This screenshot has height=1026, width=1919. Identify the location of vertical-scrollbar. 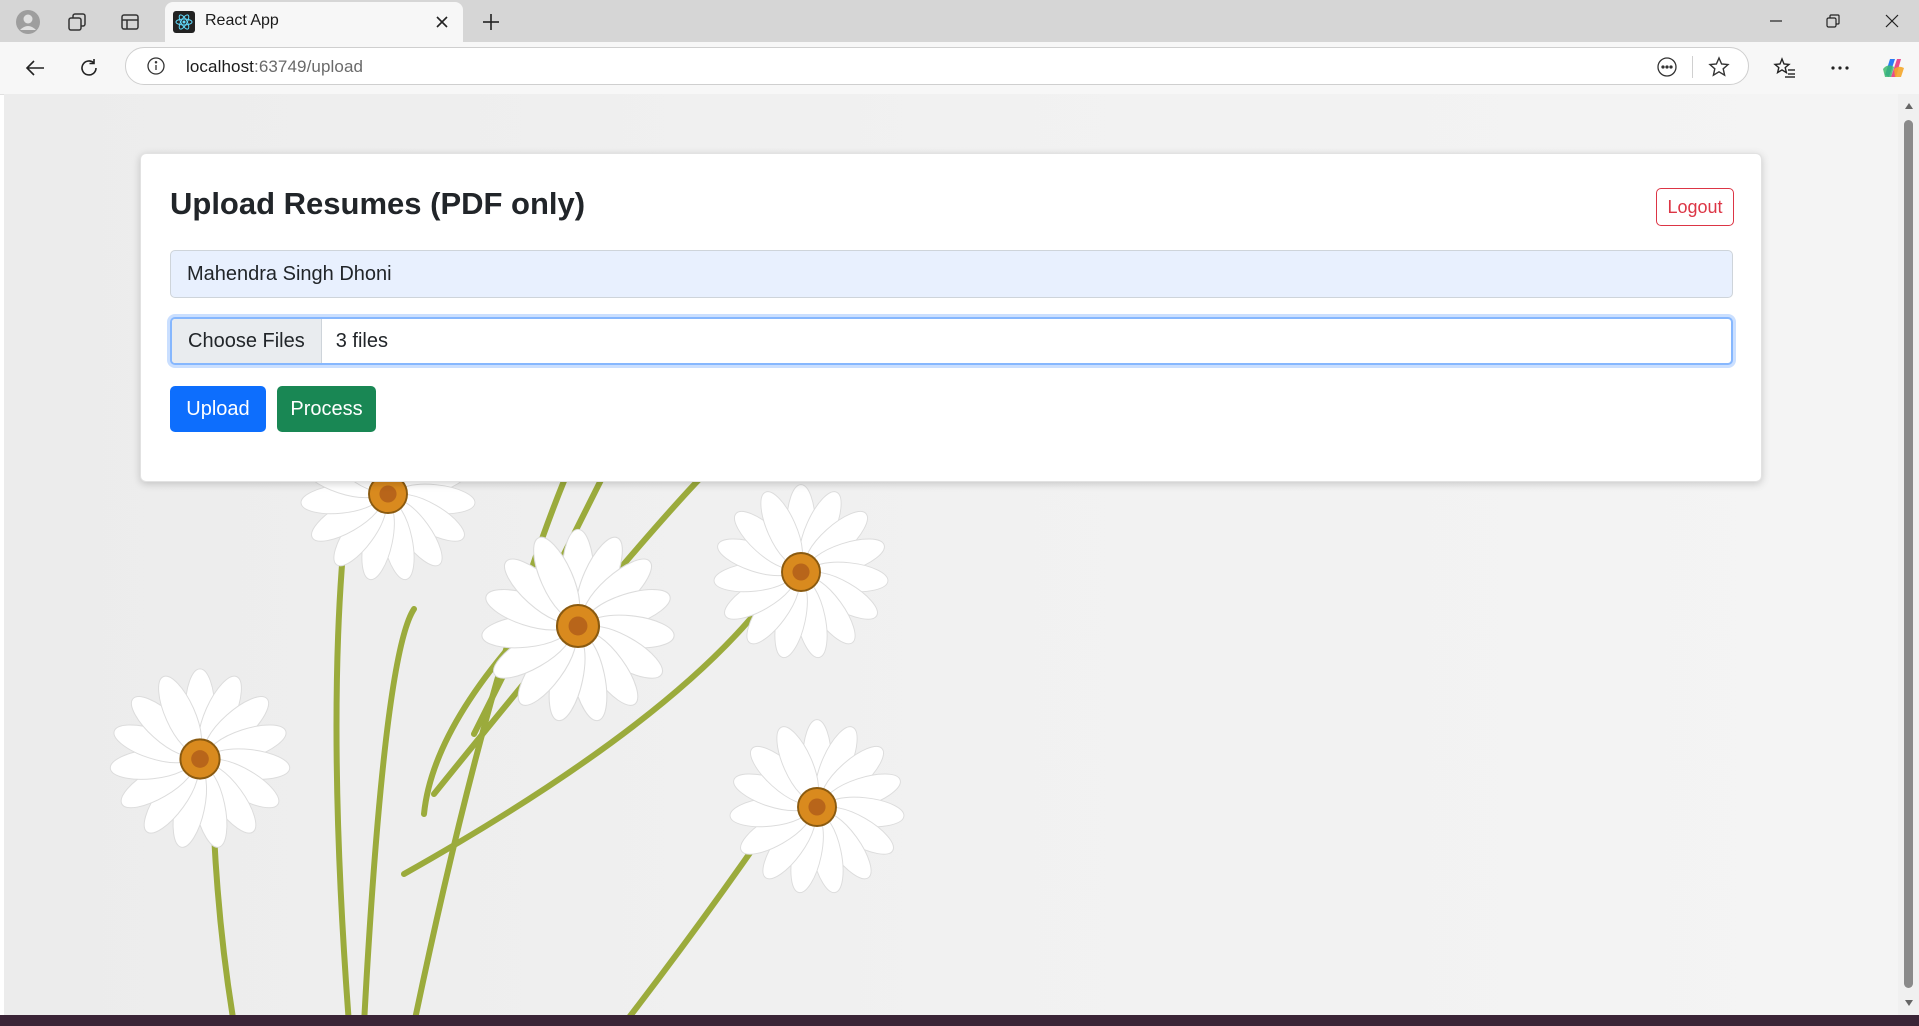
(1908, 554).